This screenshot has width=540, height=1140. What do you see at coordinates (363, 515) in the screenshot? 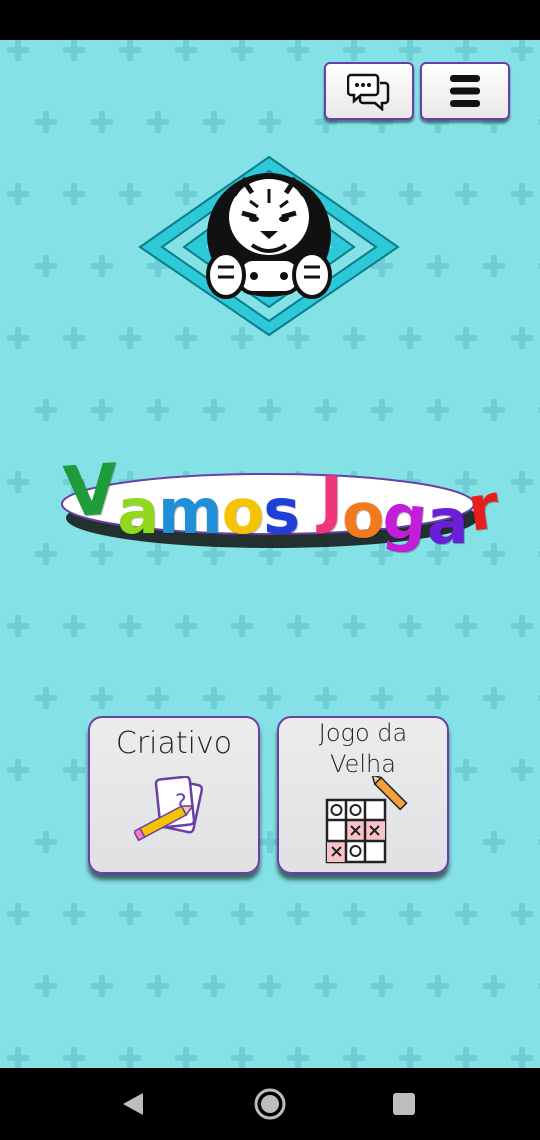
I see `title-letter: o` at bounding box center [363, 515].